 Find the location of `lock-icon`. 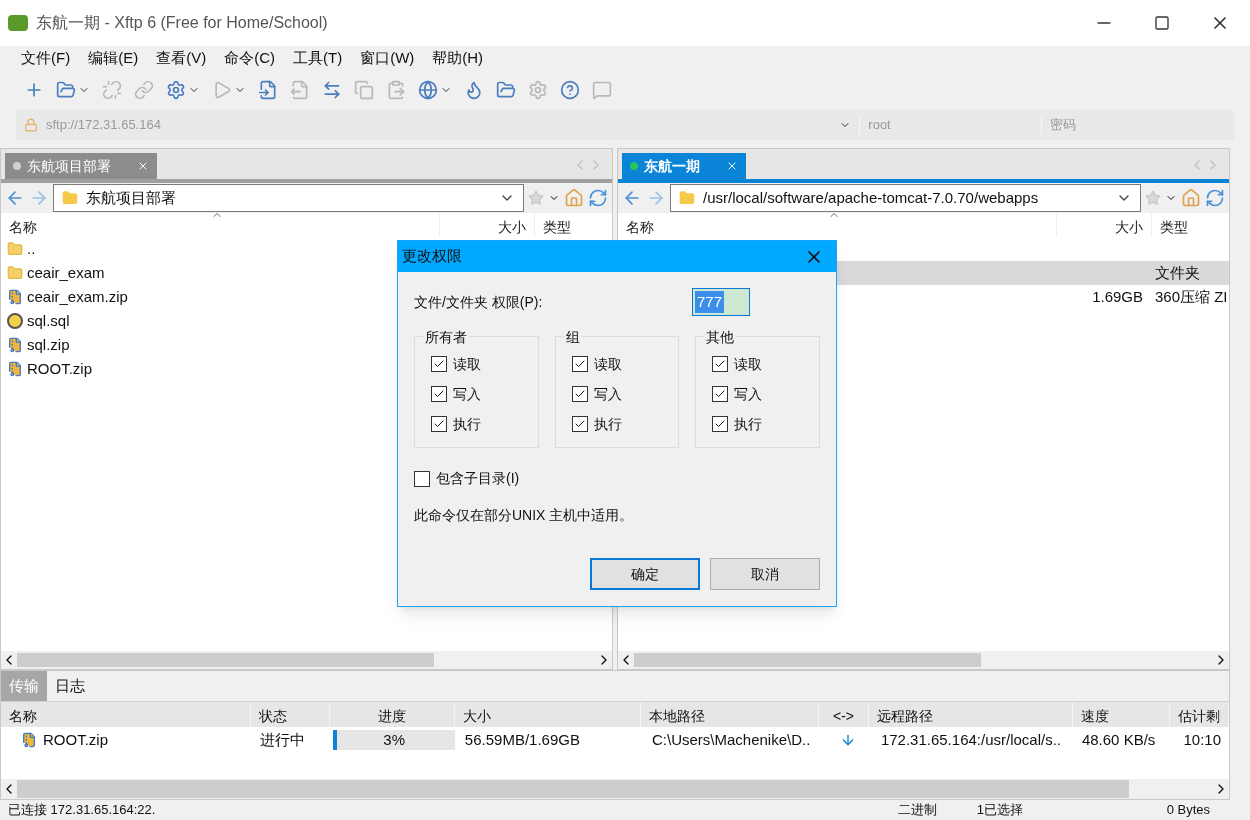

lock-icon is located at coordinates (31, 125).